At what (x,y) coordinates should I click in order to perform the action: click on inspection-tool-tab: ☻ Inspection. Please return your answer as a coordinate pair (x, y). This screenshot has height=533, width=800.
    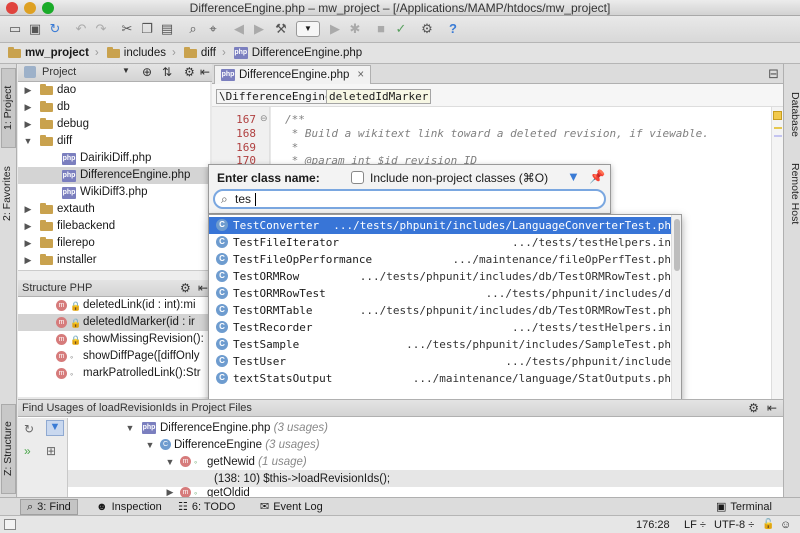
    Looking at the image, I should click on (129, 507).